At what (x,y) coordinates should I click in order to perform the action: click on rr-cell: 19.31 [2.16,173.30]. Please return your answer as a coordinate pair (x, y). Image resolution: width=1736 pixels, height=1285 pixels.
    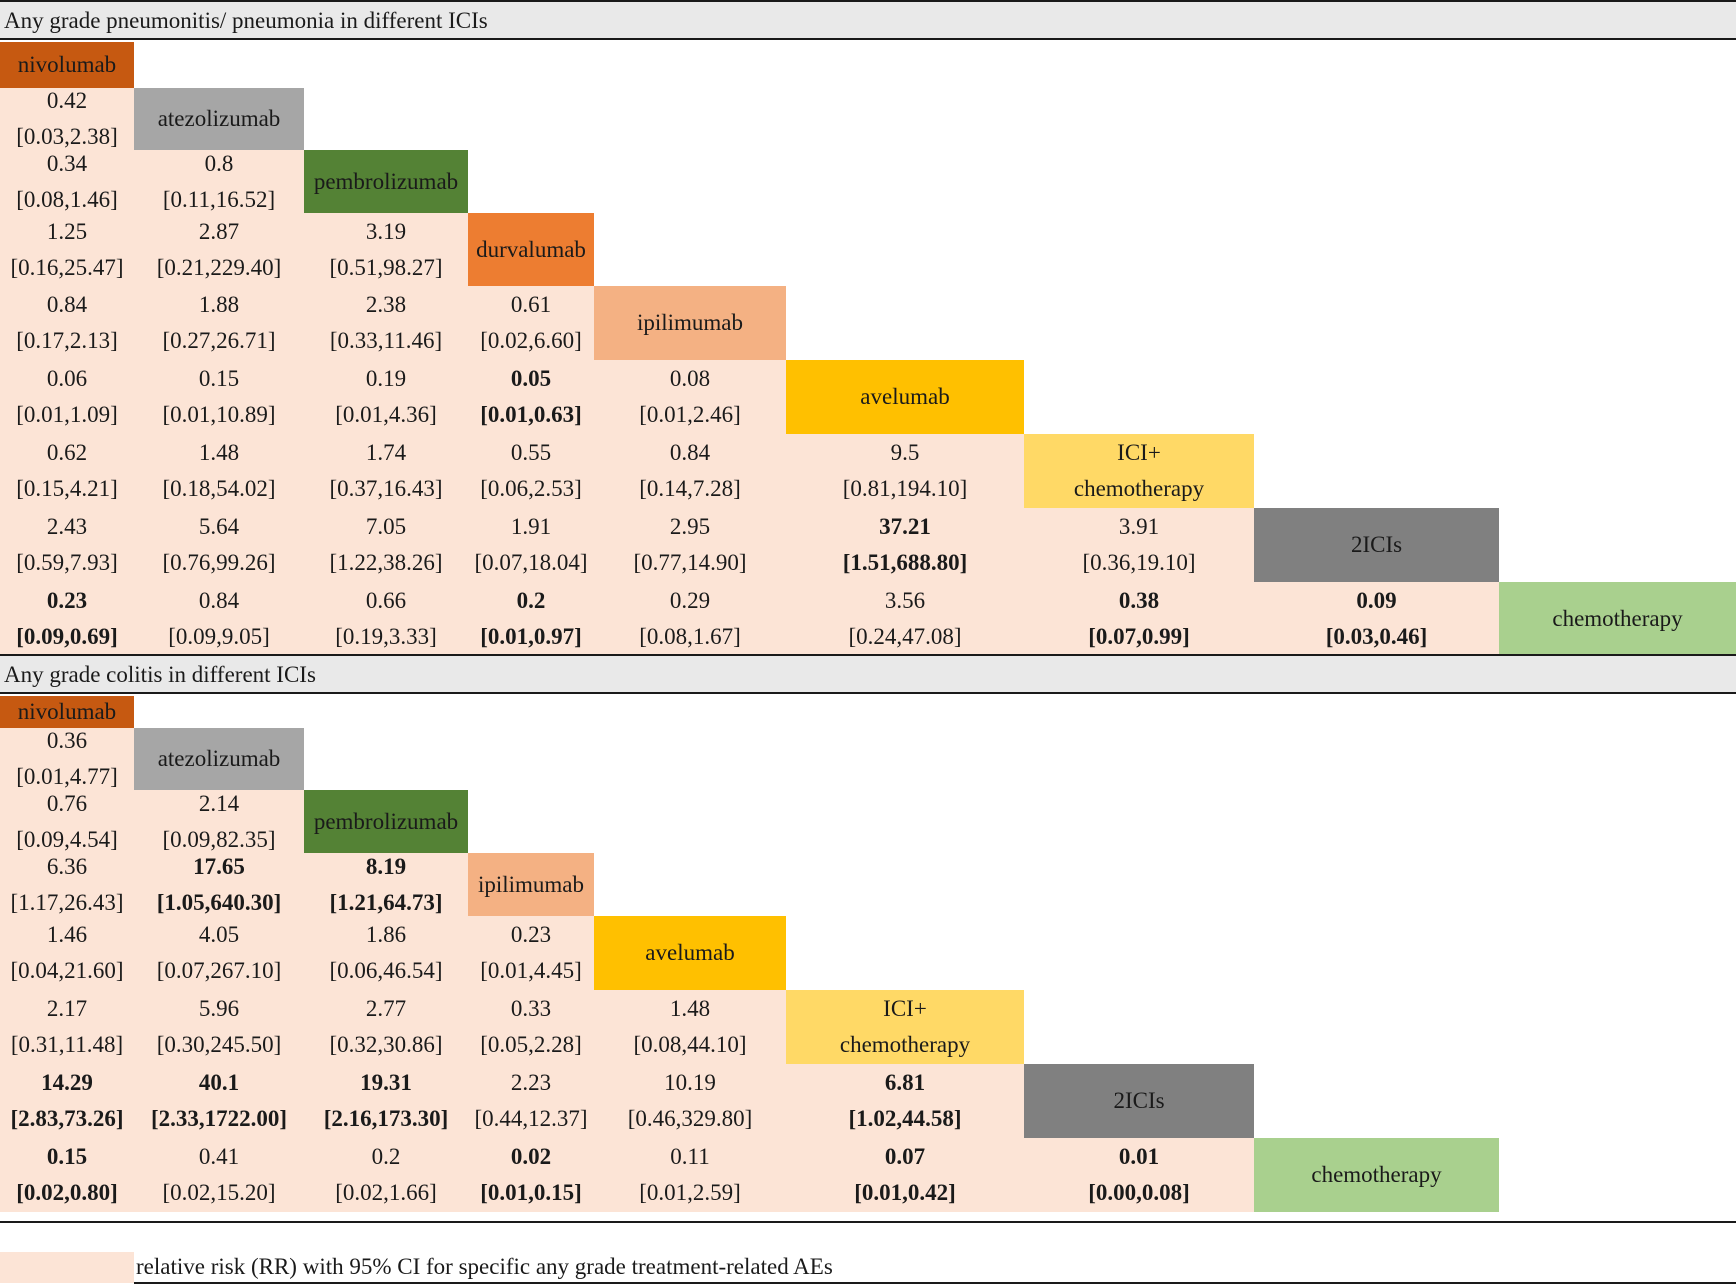
    Looking at the image, I should click on (386, 1101).